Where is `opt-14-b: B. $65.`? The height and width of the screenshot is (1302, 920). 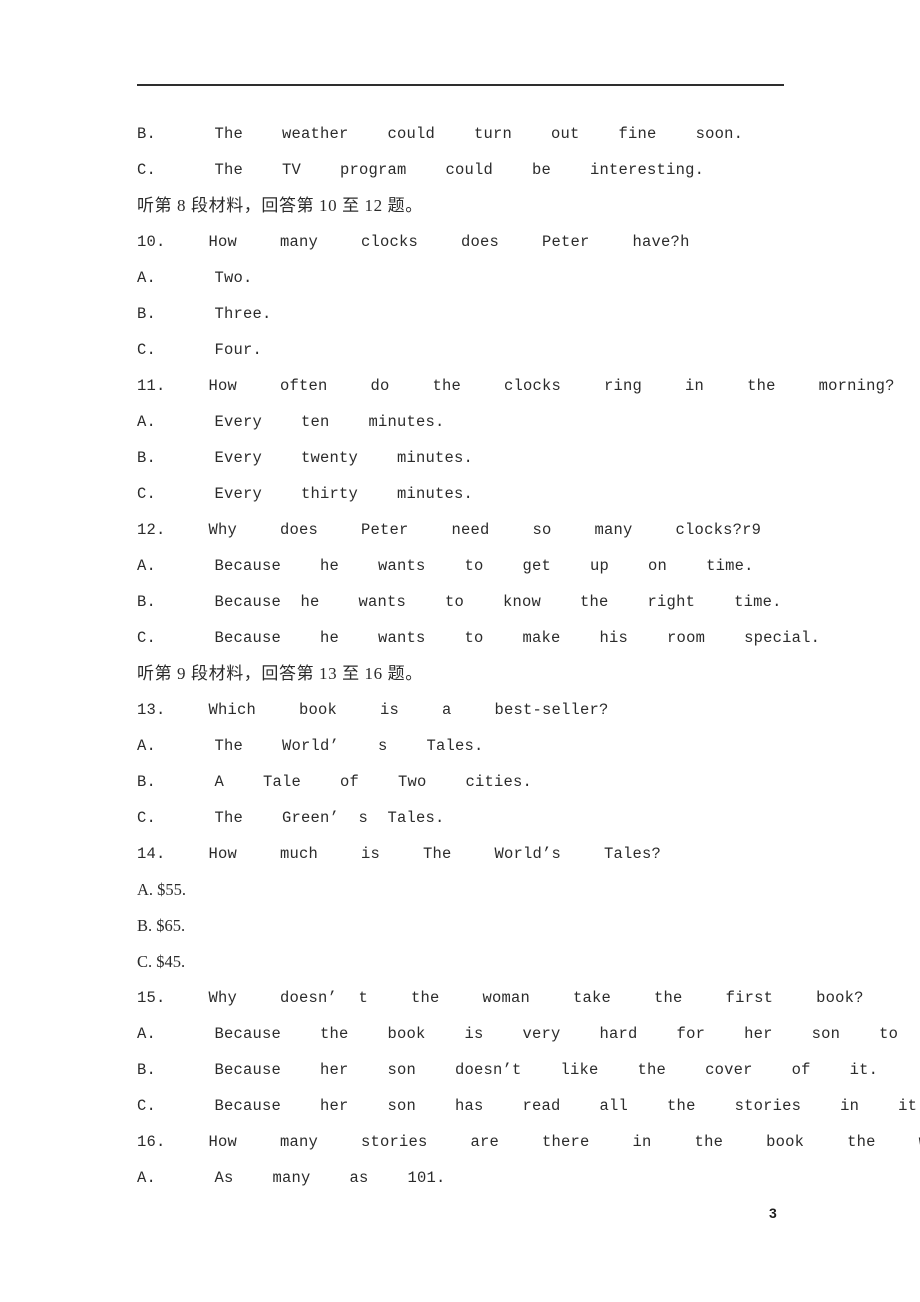 opt-14-b: B. $65. is located at coordinates (161, 925).